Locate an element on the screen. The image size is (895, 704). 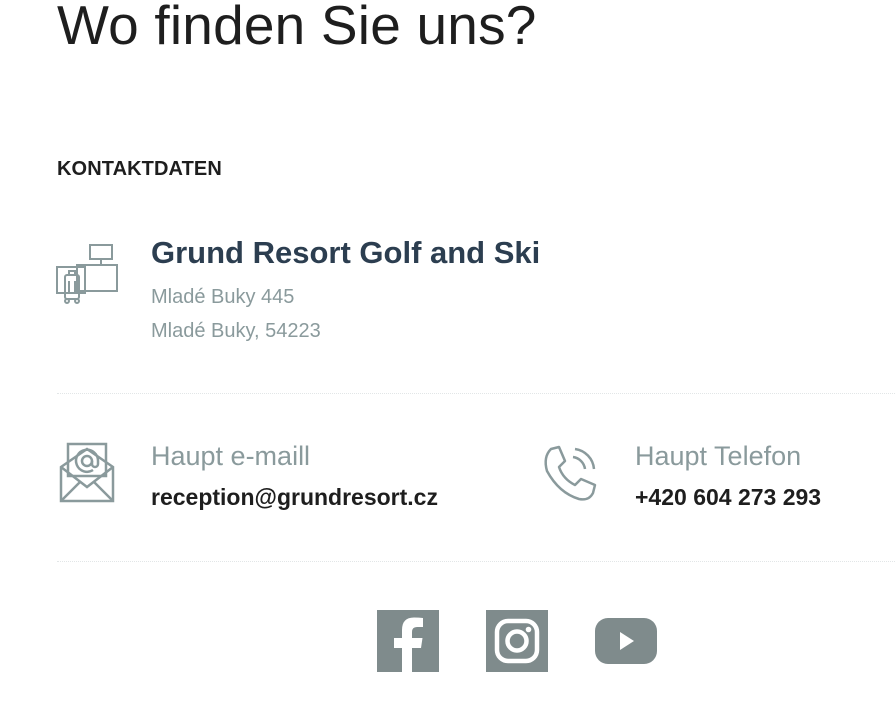
address-line-2: Mladé Buky, 54223 is located at coordinates (236, 331).